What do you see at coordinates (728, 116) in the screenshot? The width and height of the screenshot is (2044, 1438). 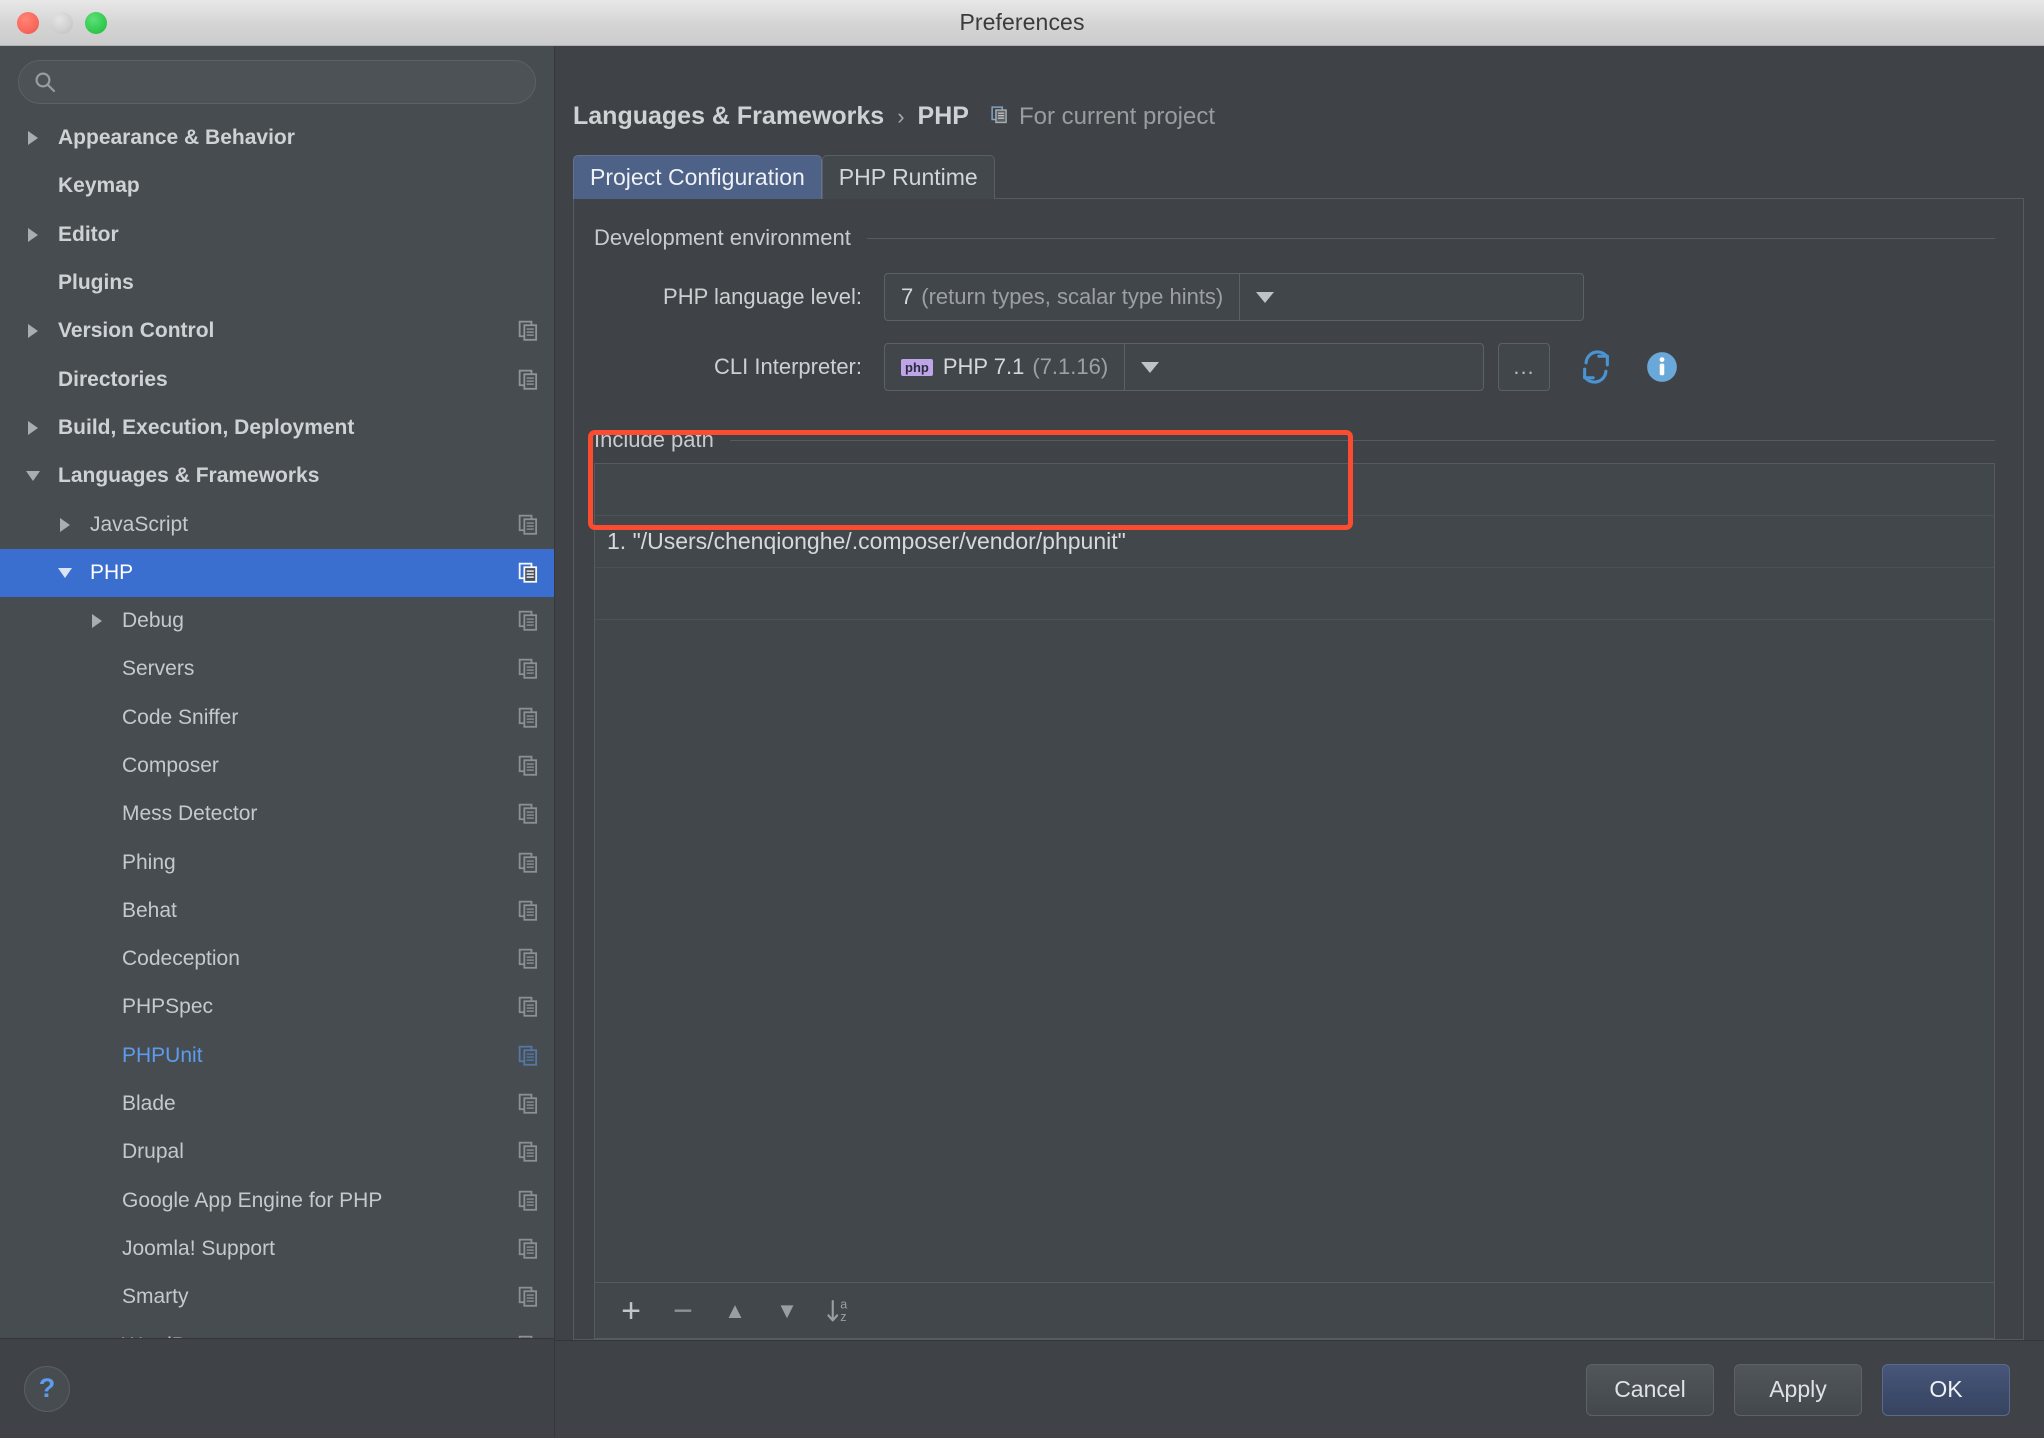 I see `breadcrumb-parent: Languages & Frameworks` at bounding box center [728, 116].